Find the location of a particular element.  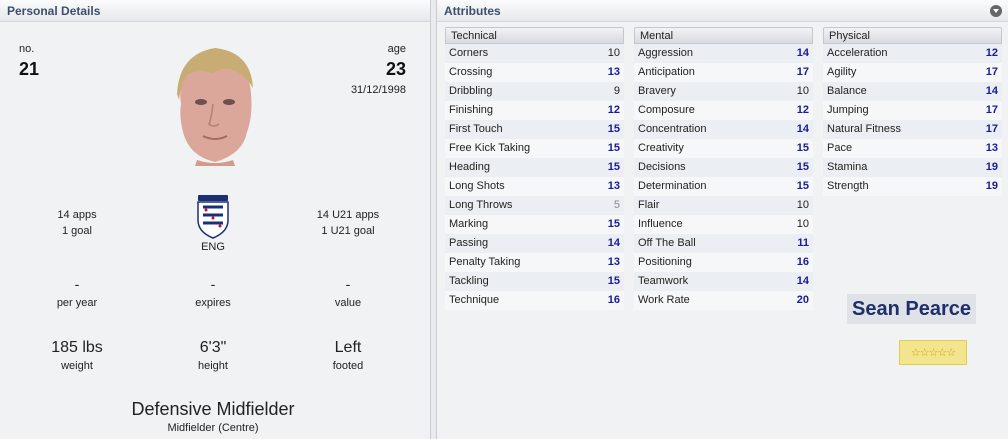

attribute-row: Pace 13 is located at coordinates (912, 148).